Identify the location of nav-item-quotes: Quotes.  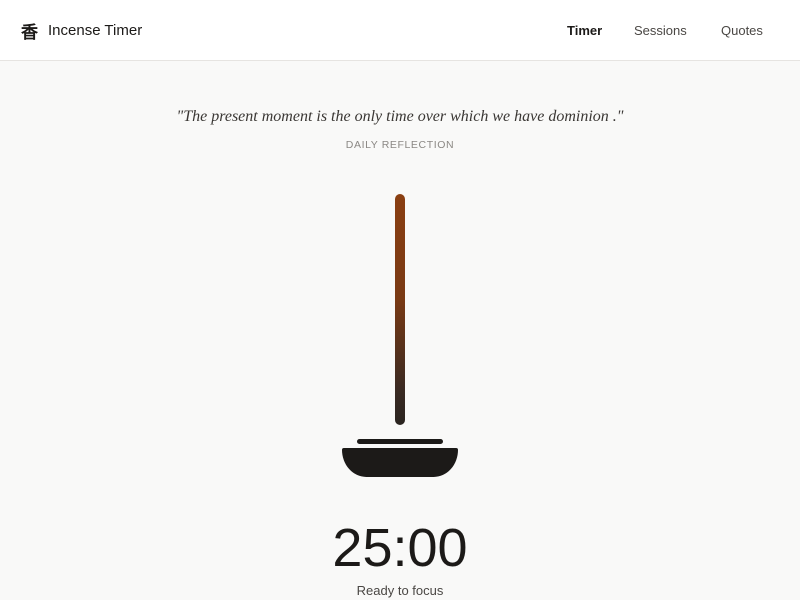
(742, 30).